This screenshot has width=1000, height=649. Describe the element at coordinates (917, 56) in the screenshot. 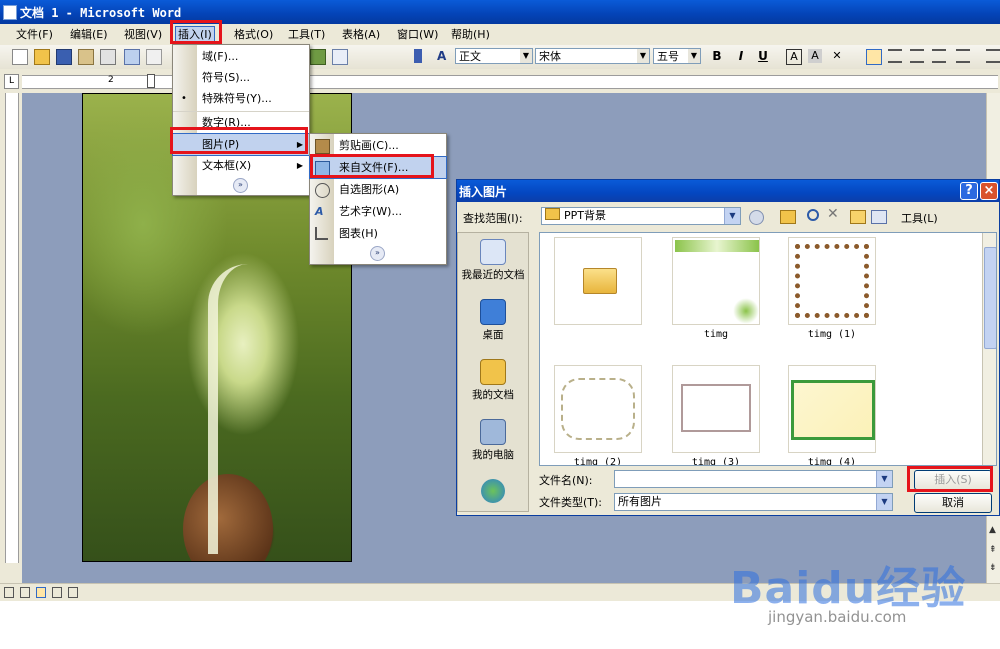

I see `align-right-icon` at that location.